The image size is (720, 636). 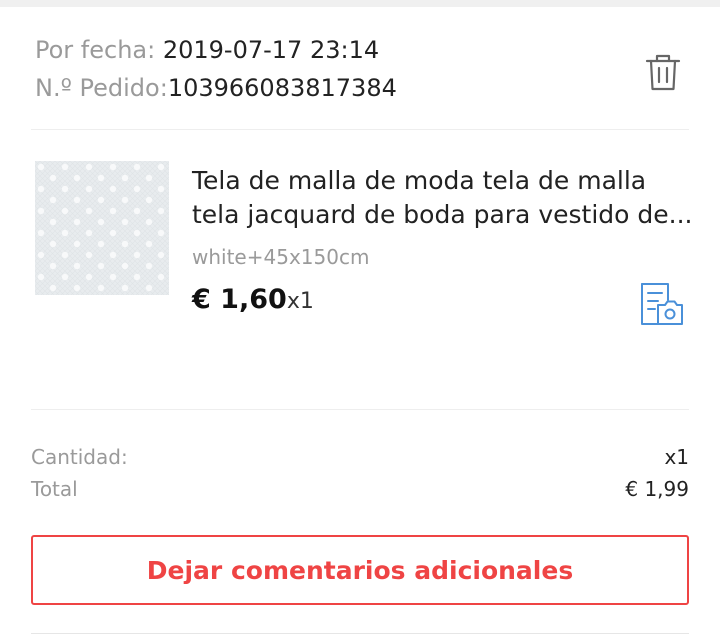 I want to click on order-date-row: Por fecha: 2019-07-17 23:14, so click(x=207, y=50).